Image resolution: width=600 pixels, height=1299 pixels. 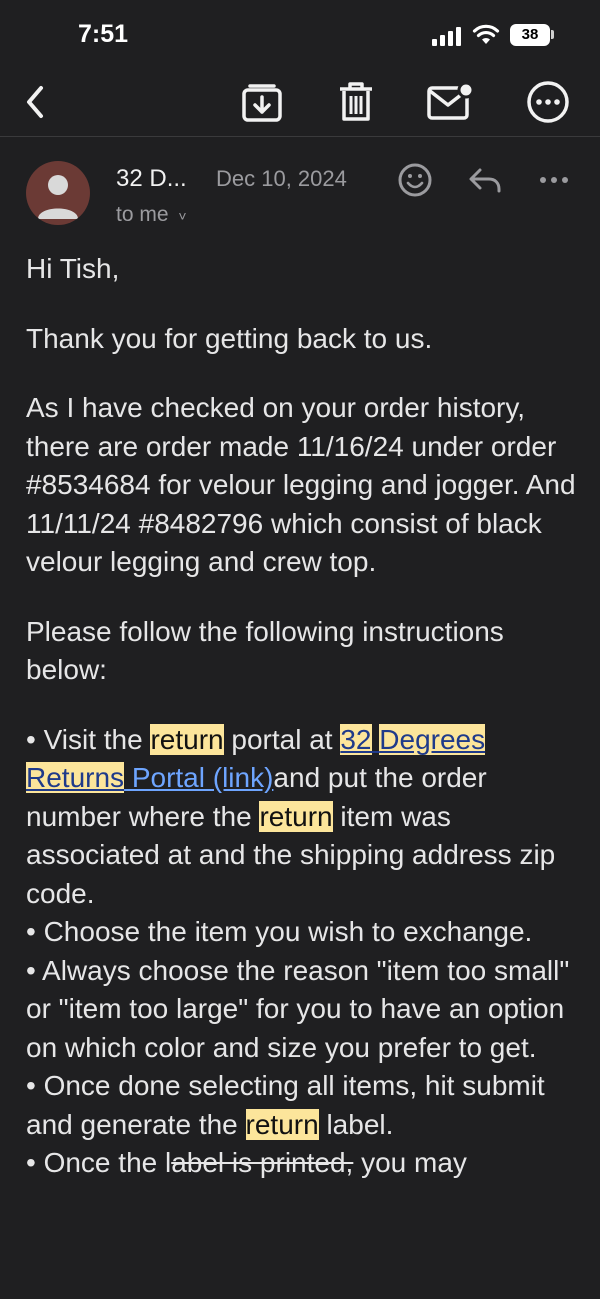 I want to click on recipient-label: to me, so click(x=142, y=214).